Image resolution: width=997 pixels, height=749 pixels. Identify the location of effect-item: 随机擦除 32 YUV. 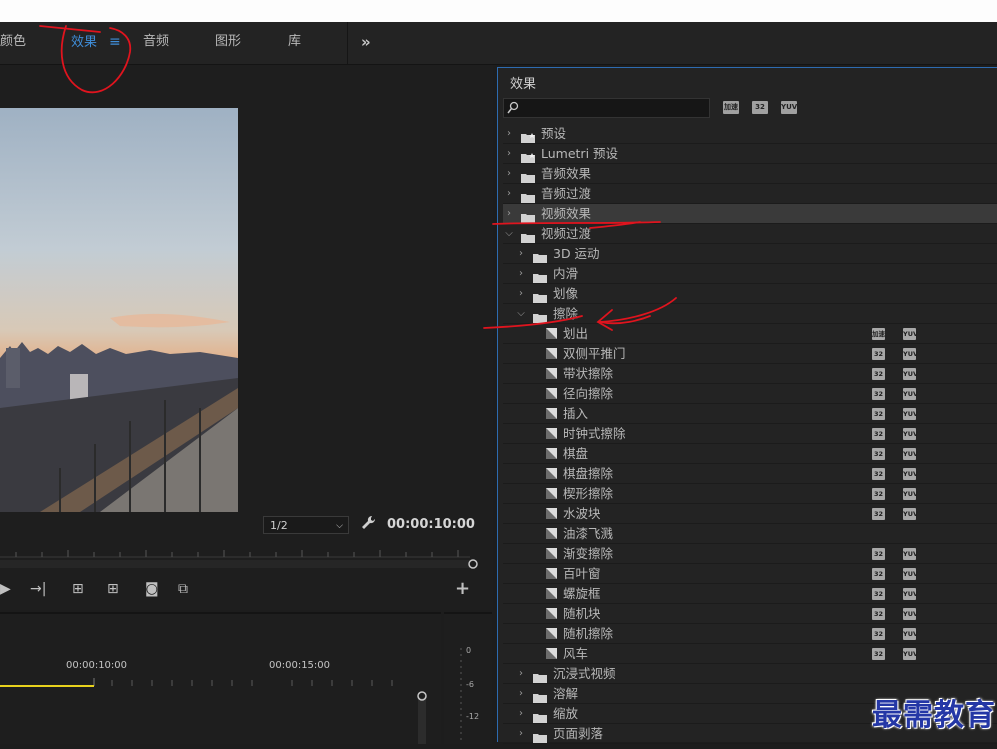
(750, 634).